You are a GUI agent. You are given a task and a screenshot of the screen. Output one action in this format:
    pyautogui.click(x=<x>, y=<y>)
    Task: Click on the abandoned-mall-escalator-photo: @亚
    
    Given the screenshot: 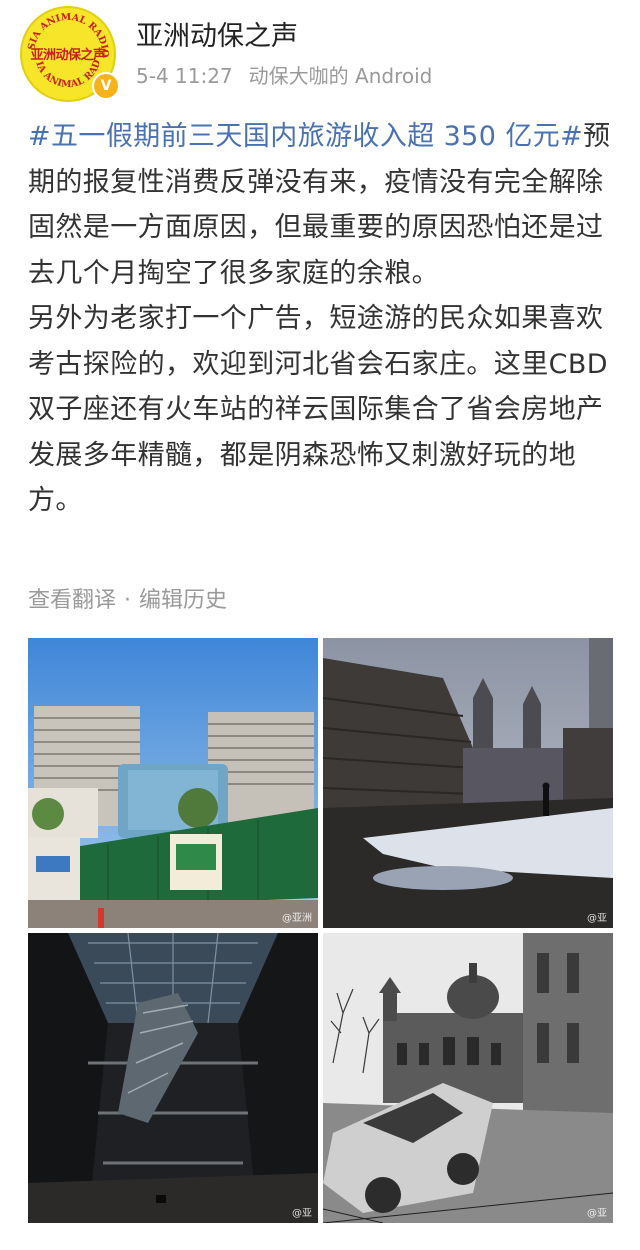 What is the action you would take?
    pyautogui.click(x=173, y=1078)
    